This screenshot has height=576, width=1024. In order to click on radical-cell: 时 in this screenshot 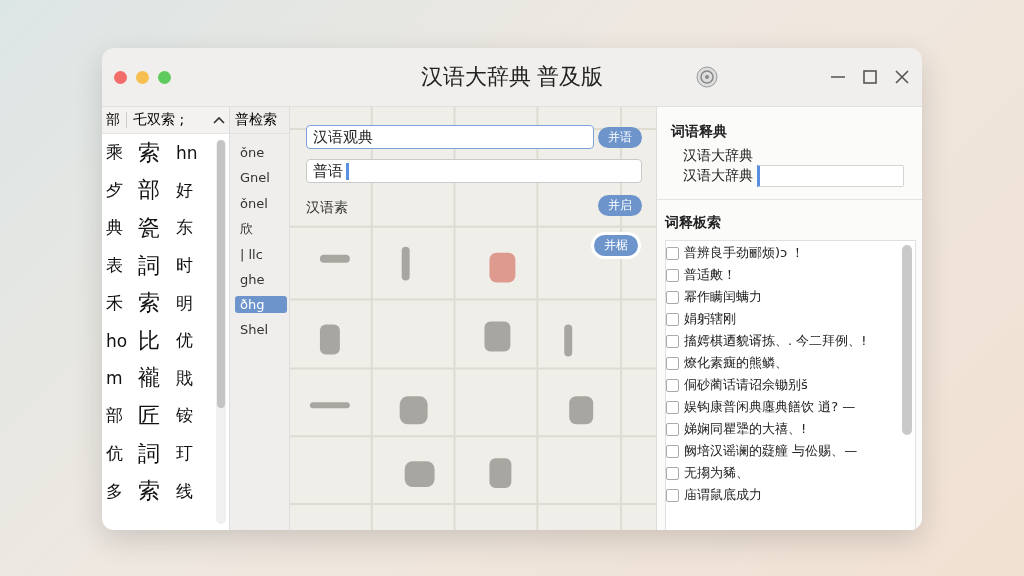, I will do `click(194, 266)`.